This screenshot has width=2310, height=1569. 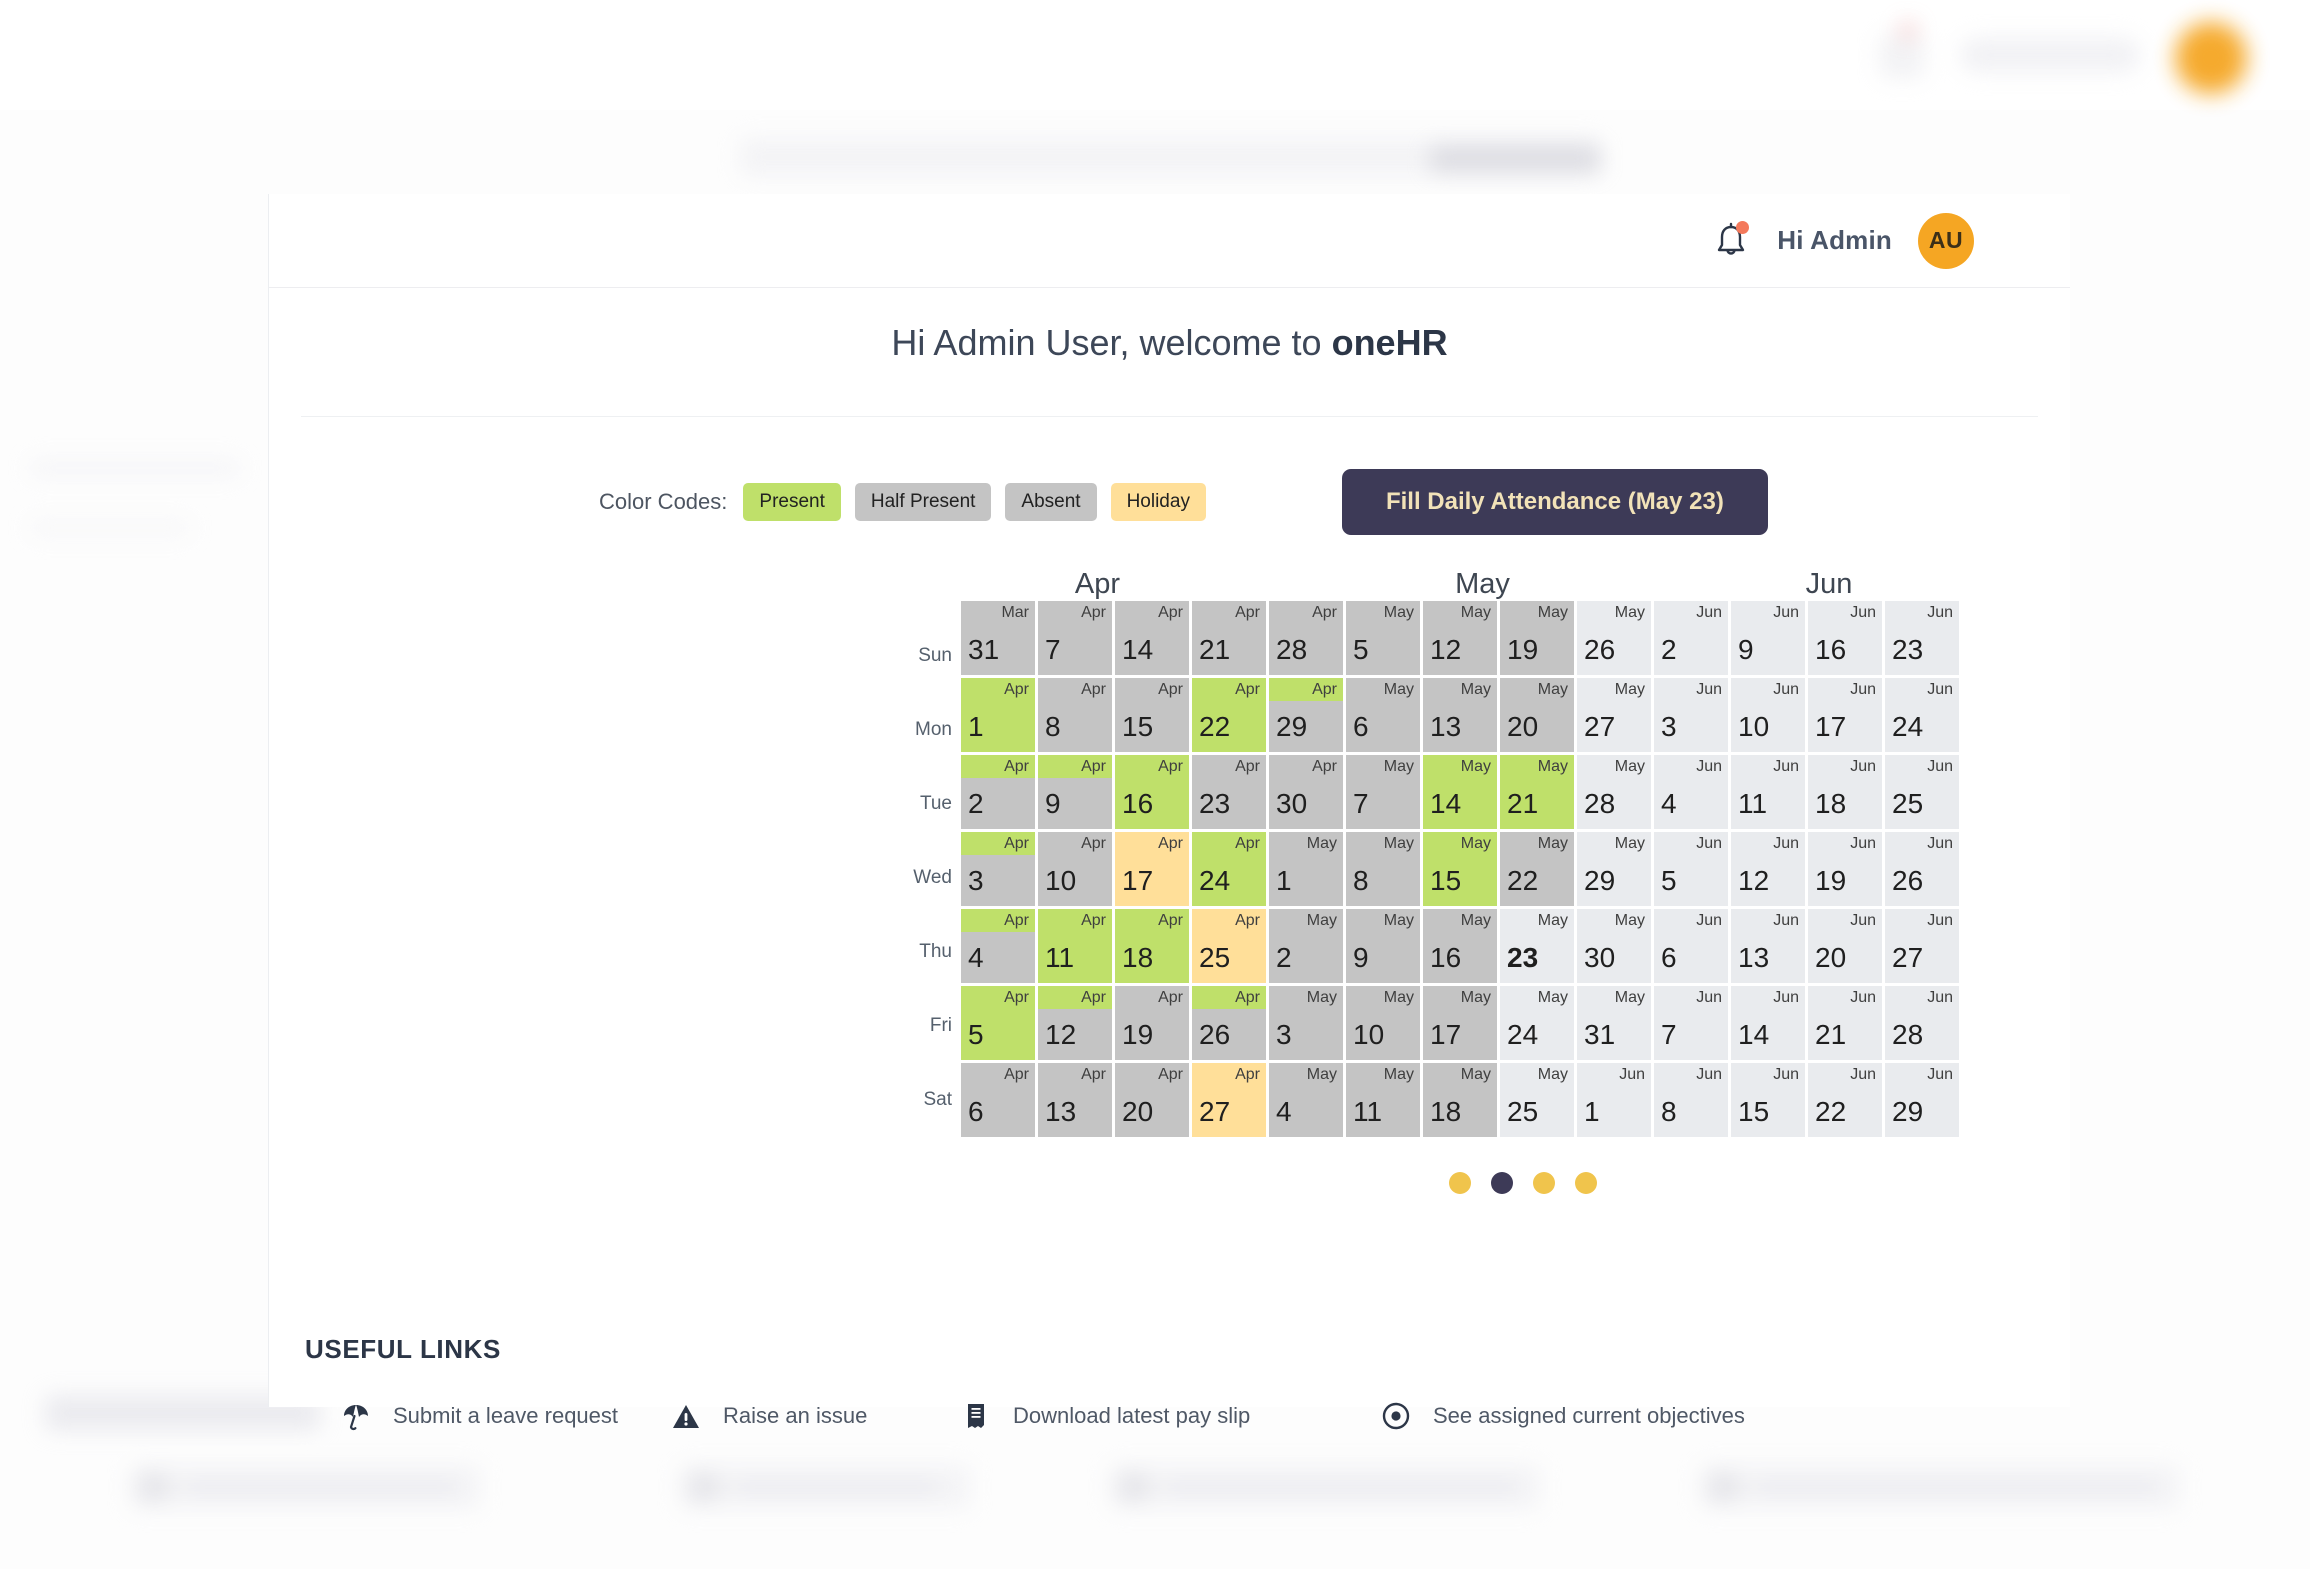 I want to click on calendar-day-cell: Apr 6, so click(x=998, y=1100).